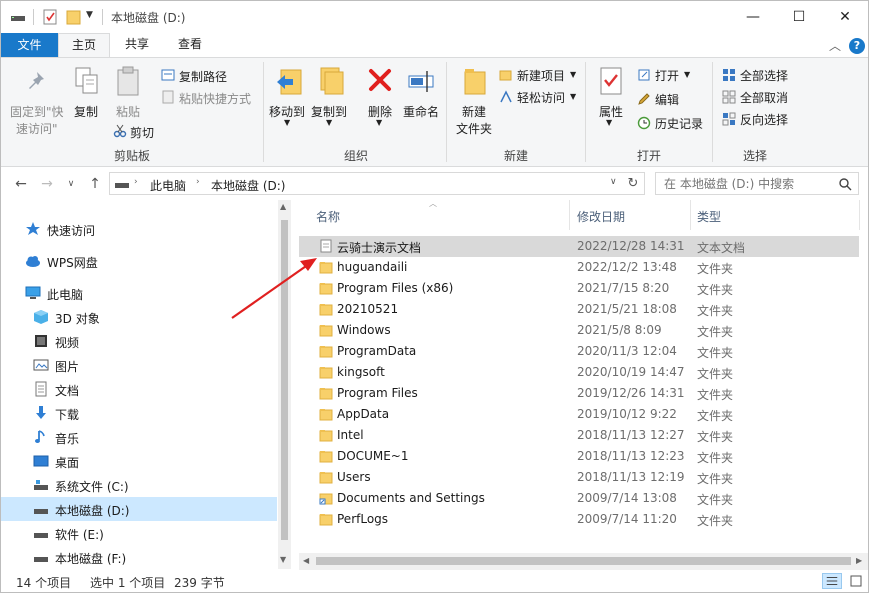  Describe the element at coordinates (541, 97) in the screenshot. I see `easy-access-button: 轻松访问` at that location.